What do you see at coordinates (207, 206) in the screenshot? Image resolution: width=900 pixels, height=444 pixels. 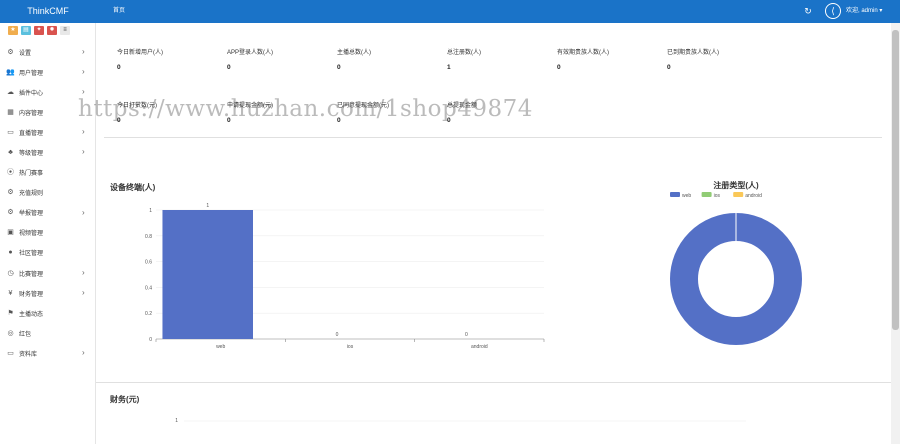 I see `data-label: 1` at bounding box center [207, 206].